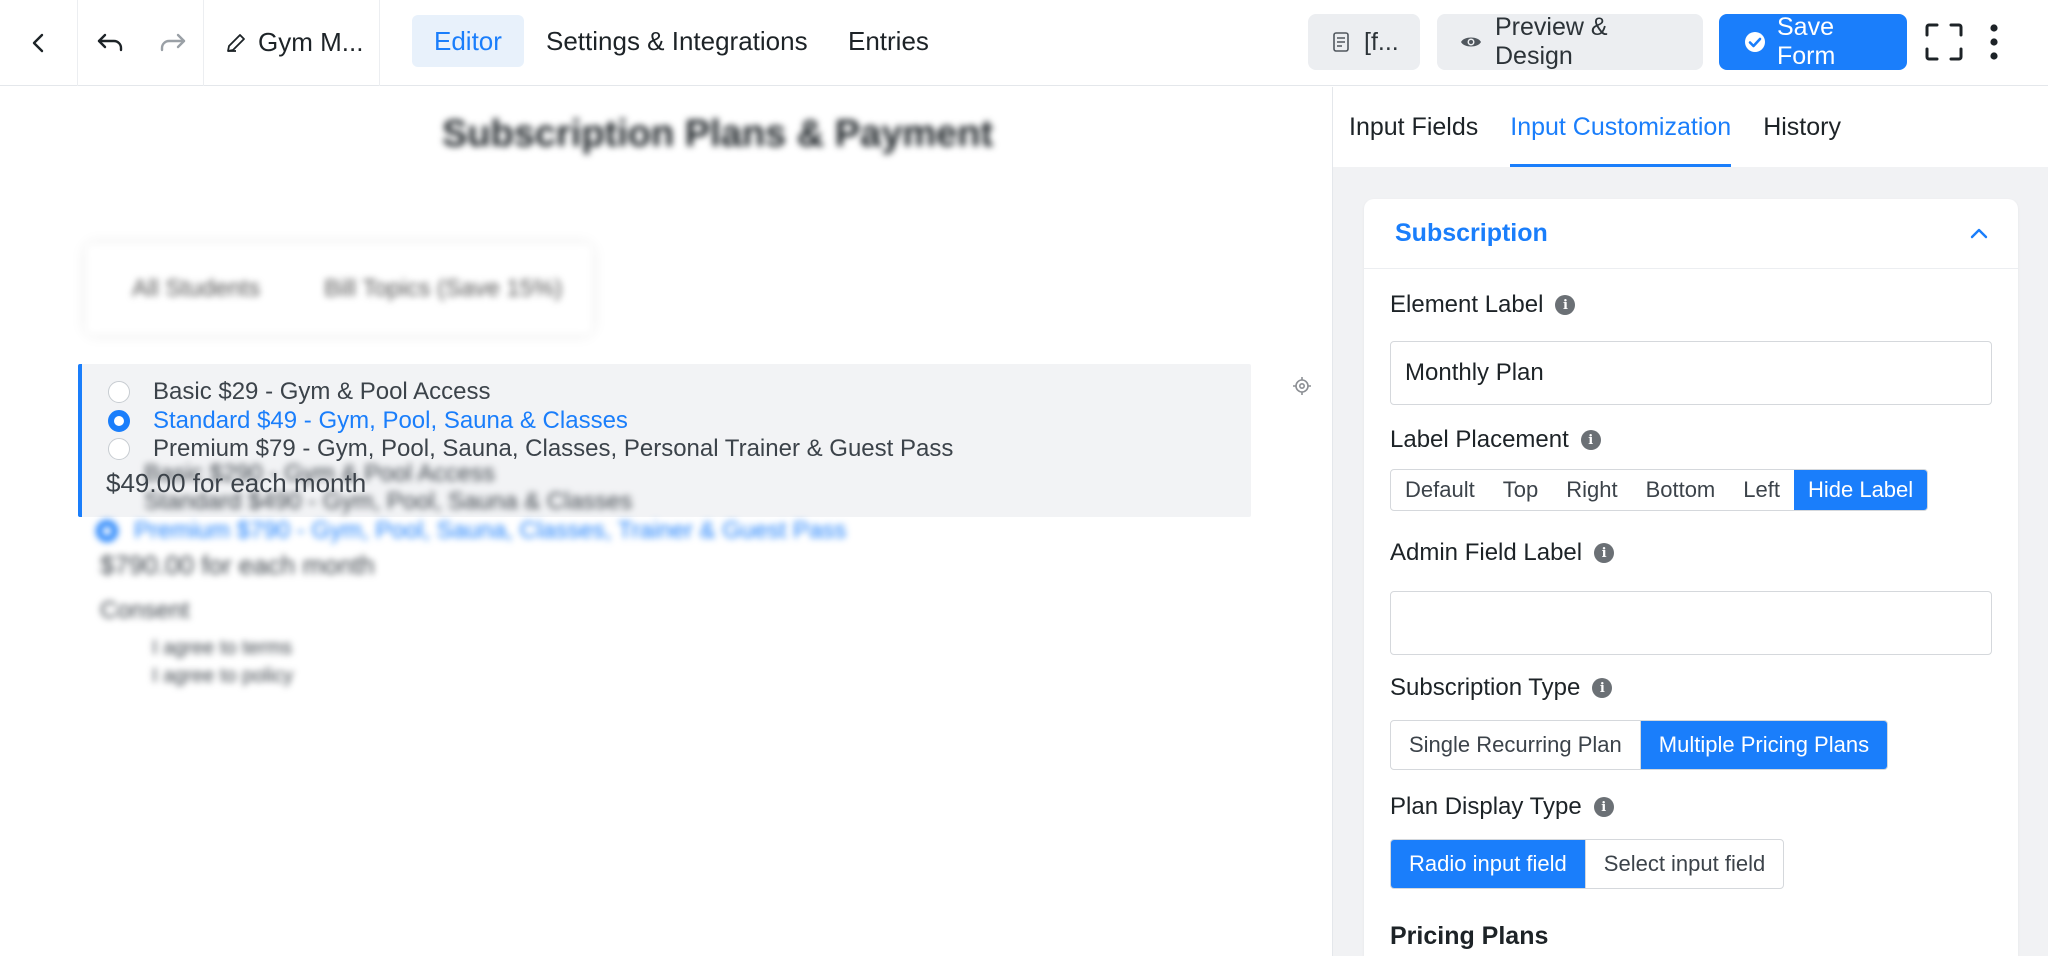  I want to click on redo-button, so click(173, 43).